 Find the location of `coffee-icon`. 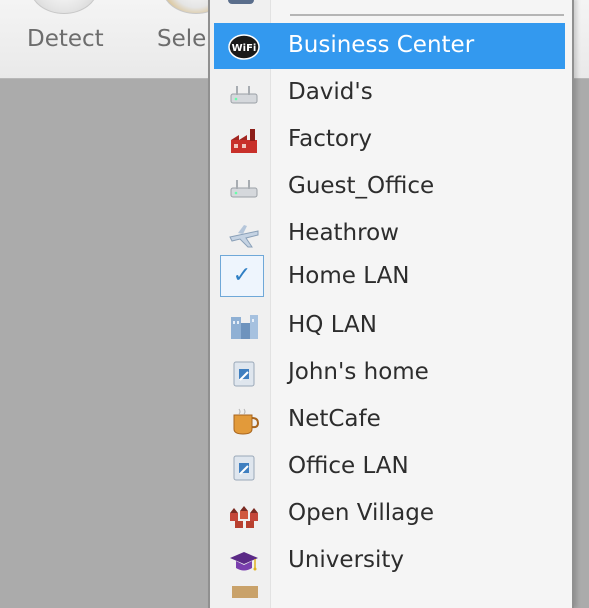

coffee-icon is located at coordinates (246, 421).